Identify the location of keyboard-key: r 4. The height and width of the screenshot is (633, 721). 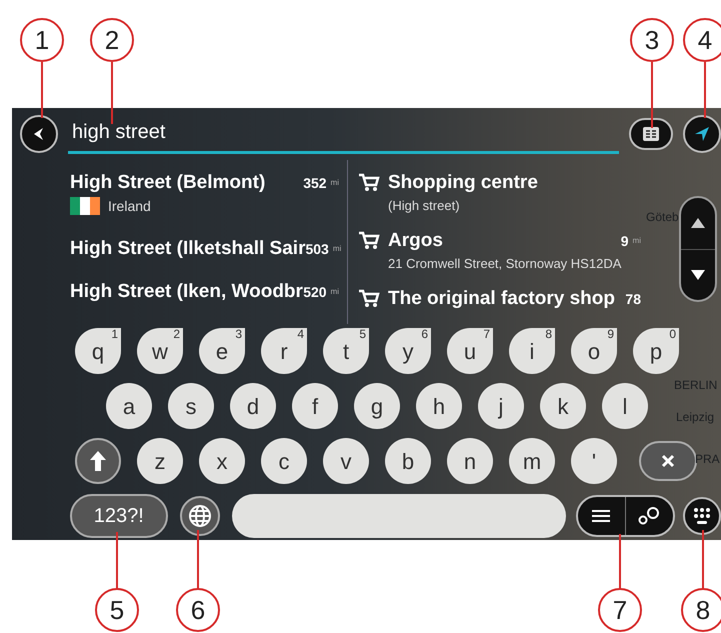
(284, 351).